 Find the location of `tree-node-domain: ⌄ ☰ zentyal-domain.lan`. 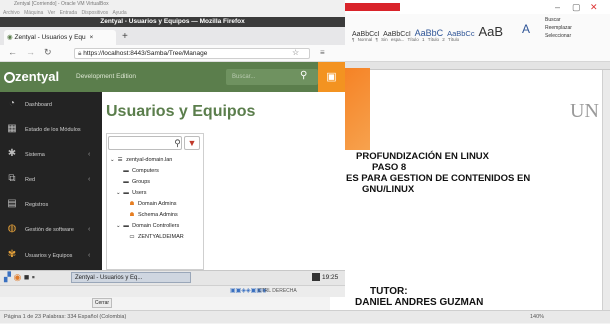

tree-node-domain: ⌄ ☰ zentyal-domain.lan is located at coordinates (141, 160).